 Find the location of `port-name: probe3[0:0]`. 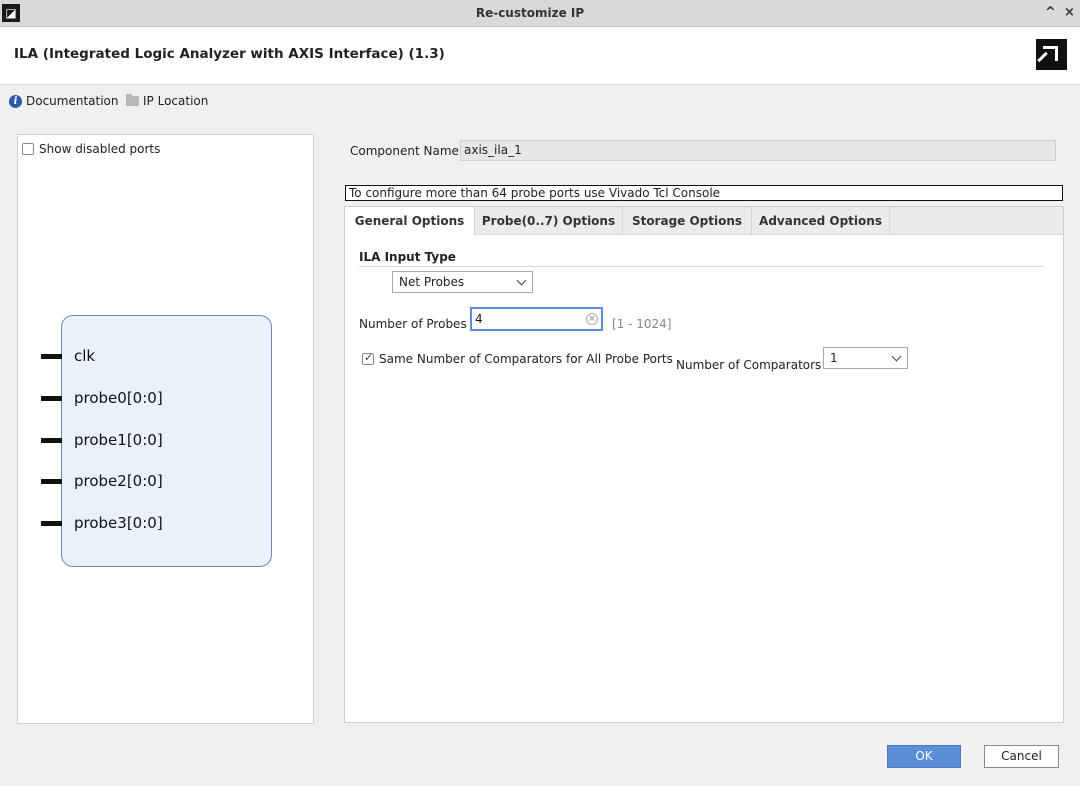

port-name: probe3[0:0] is located at coordinates (118, 523).